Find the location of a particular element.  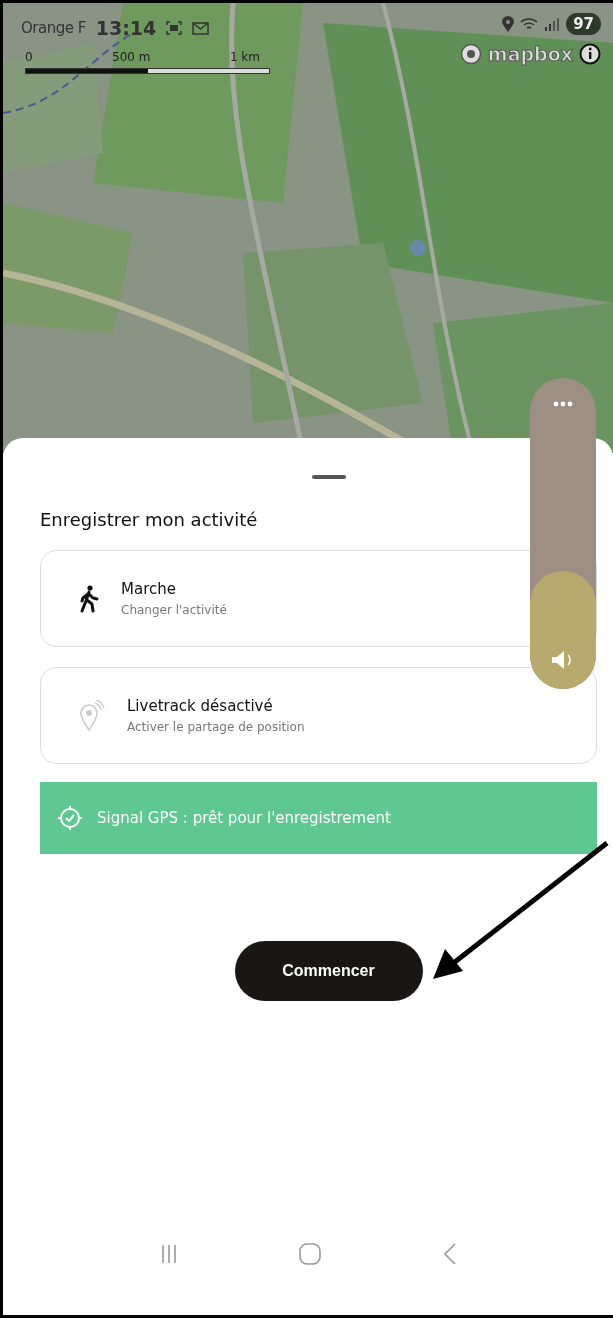

more-icon is located at coordinates (563, 404).